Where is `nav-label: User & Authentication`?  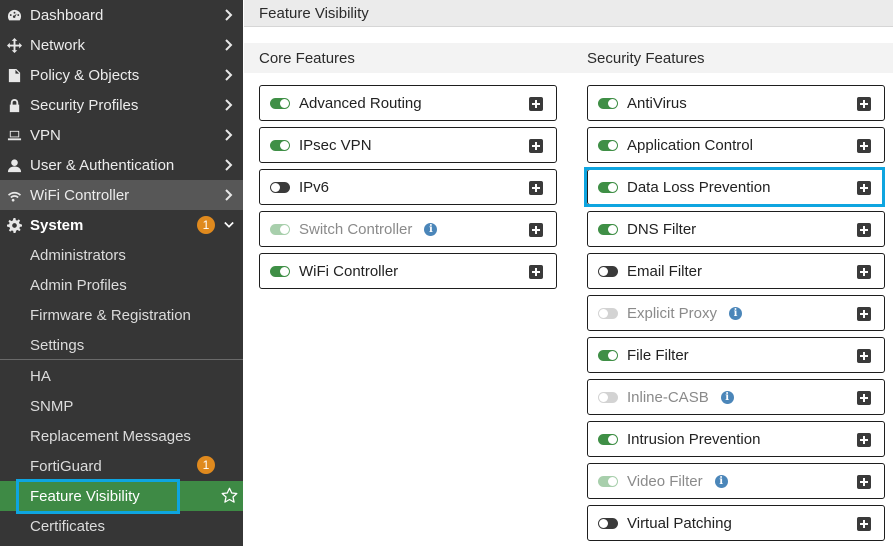 nav-label: User & Authentication is located at coordinates (102, 165).